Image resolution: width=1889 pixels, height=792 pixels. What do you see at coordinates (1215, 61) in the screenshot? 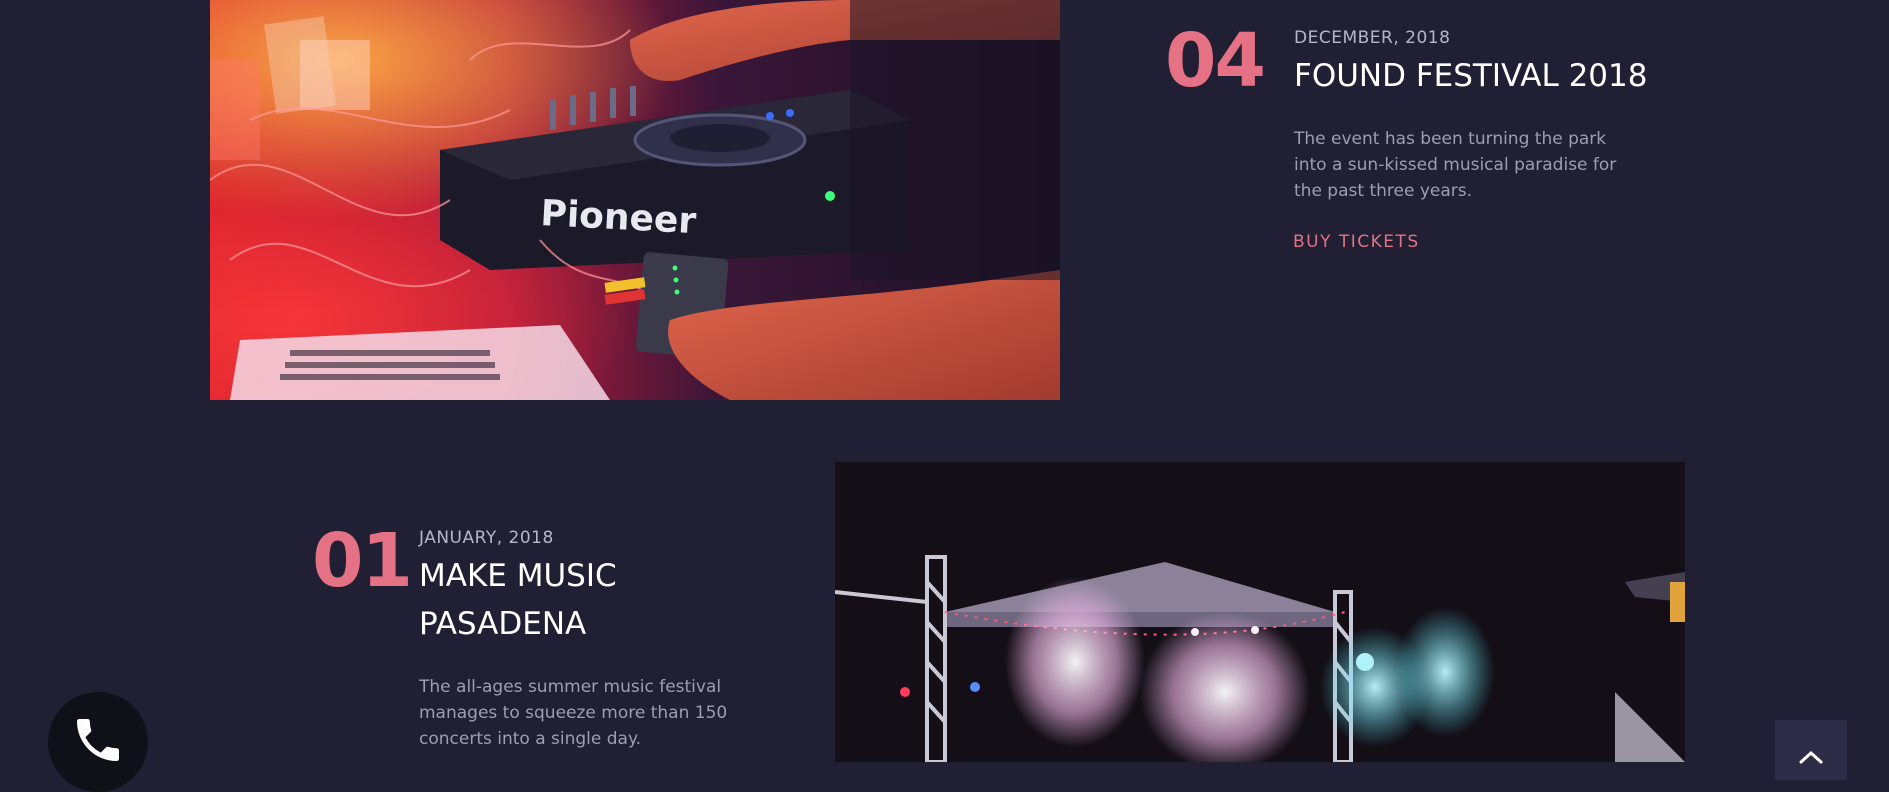
I see `event-number: 04` at bounding box center [1215, 61].